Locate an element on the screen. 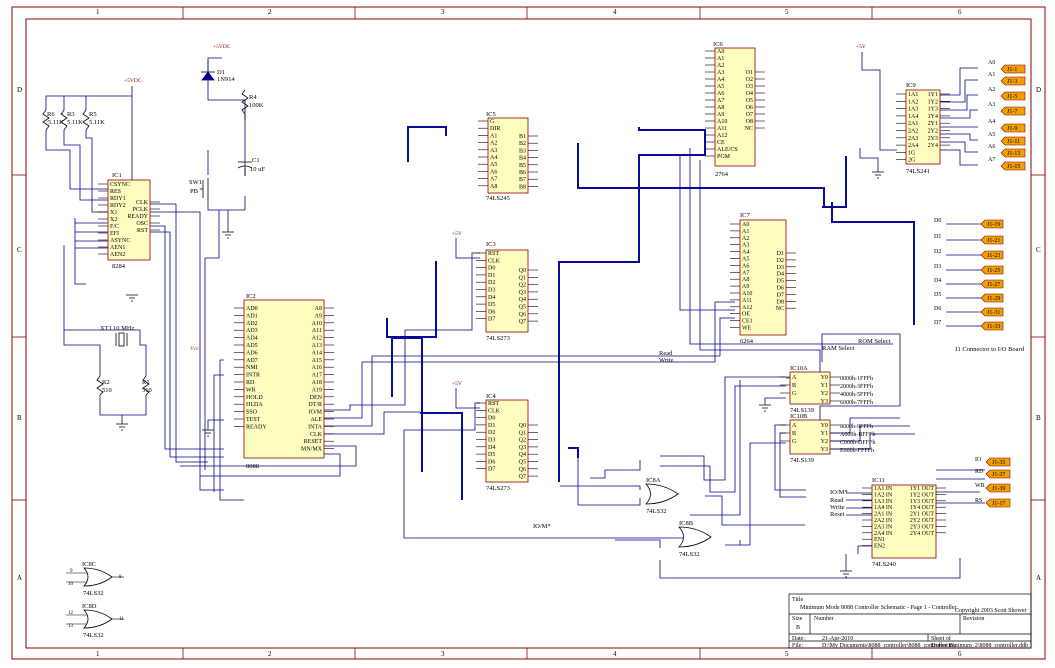  pin-label: RD is located at coordinates (250, 383).